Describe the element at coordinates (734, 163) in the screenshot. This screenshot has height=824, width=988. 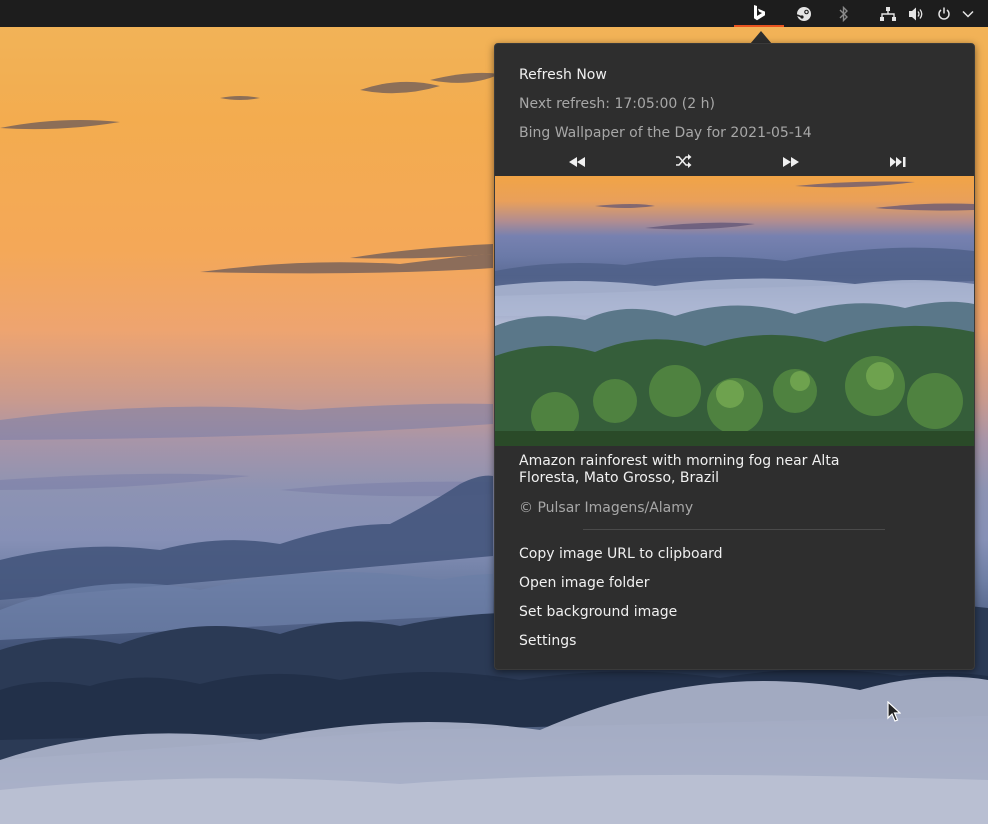
I see `wallpaper-controls` at that location.